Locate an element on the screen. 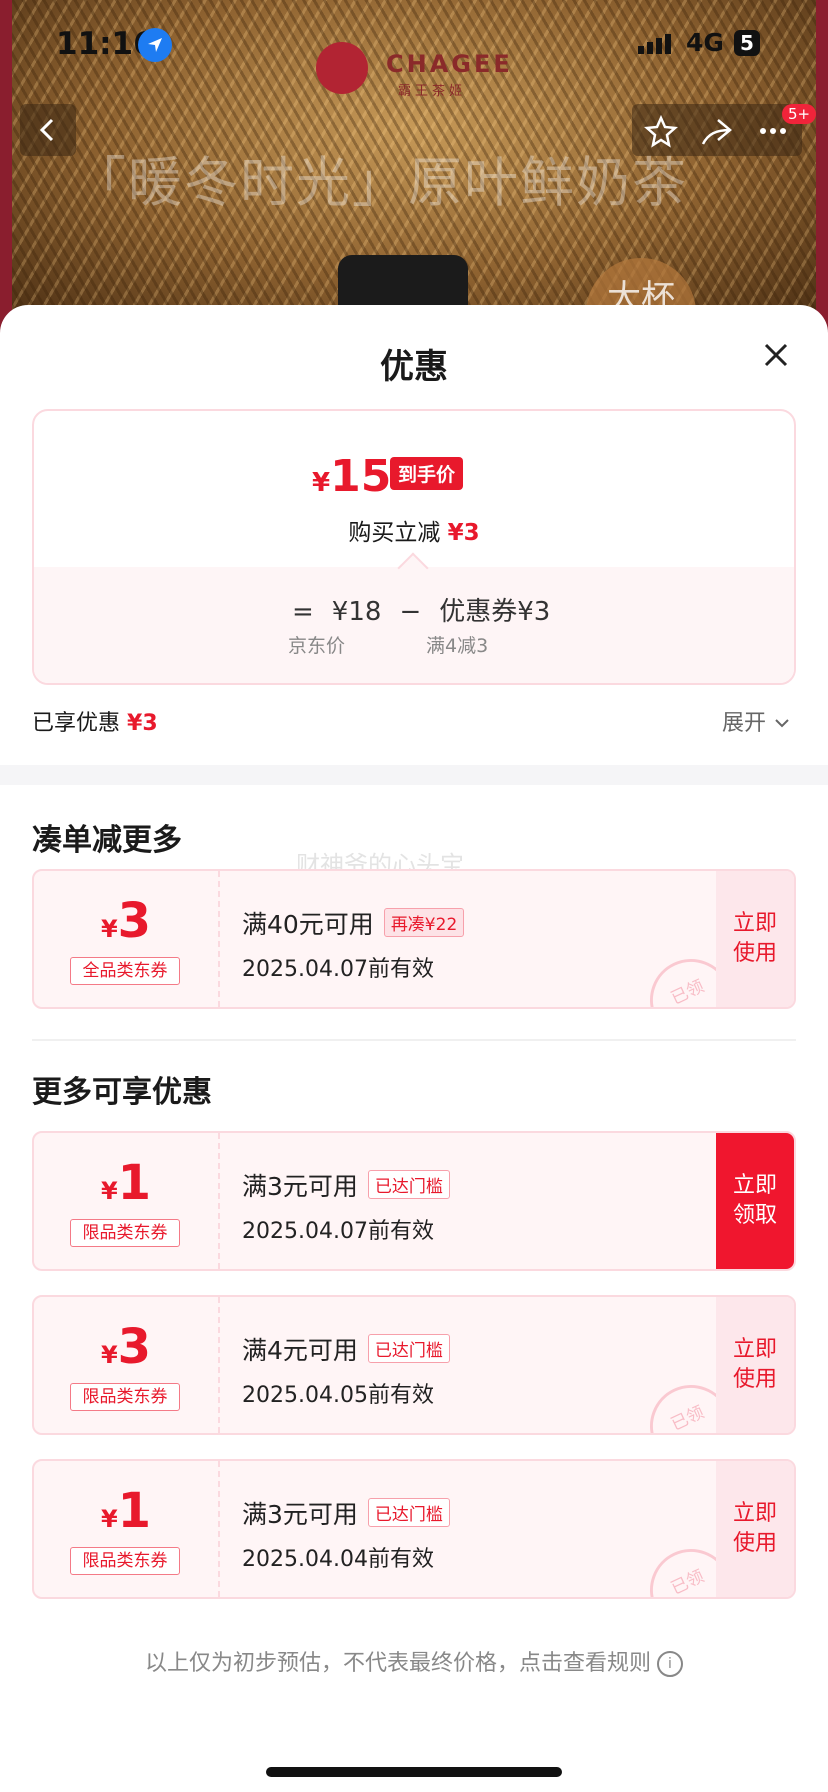 The height and width of the screenshot is (1792, 828). network-type: 4G is located at coordinates (705, 42).